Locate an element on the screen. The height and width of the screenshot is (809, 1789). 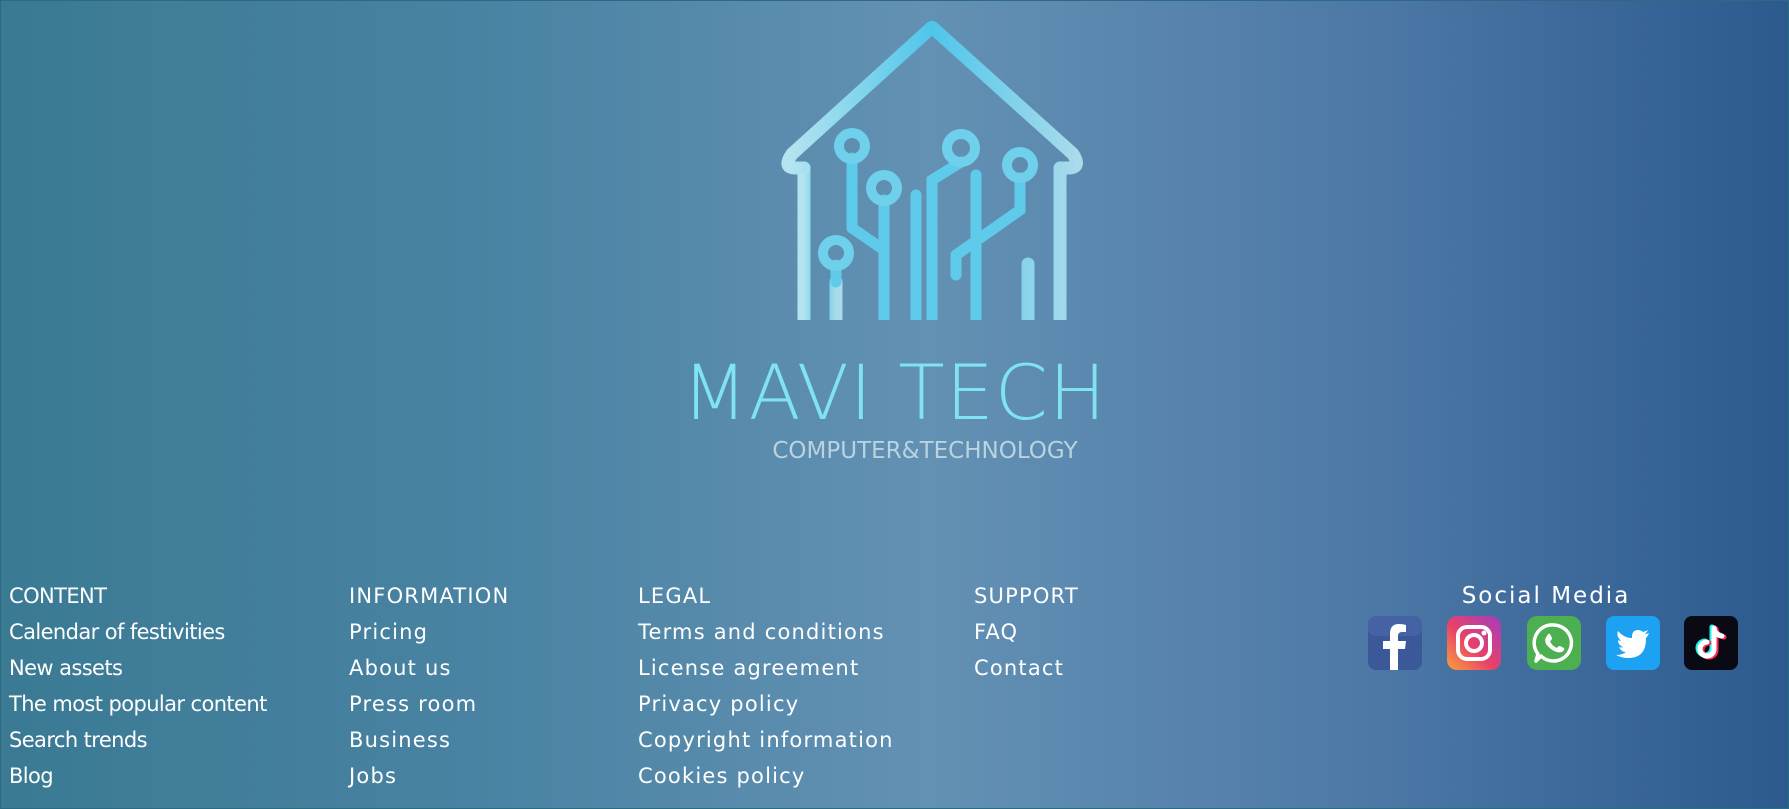
brand-tagline: COMPUTER&TECHNOLOGY is located at coordinates (925, 451).